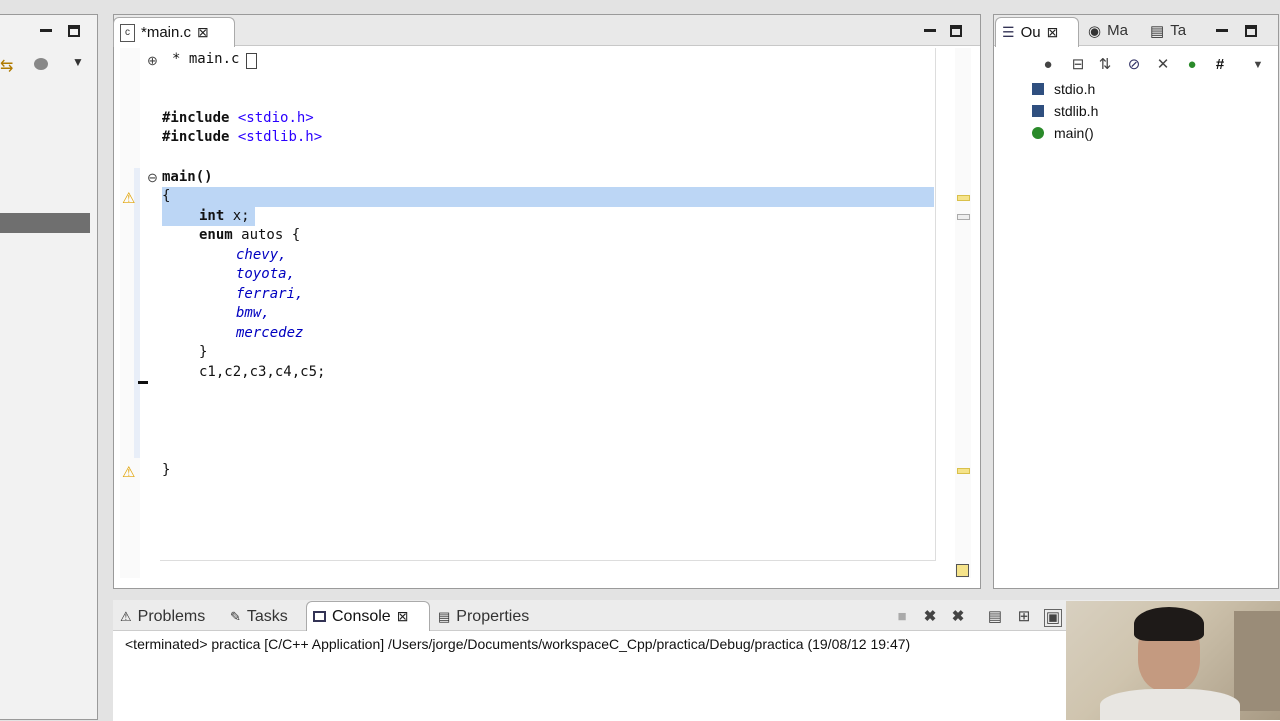 This screenshot has height=721, width=1280. I want to click on outline-item: main(), so click(1062, 133).